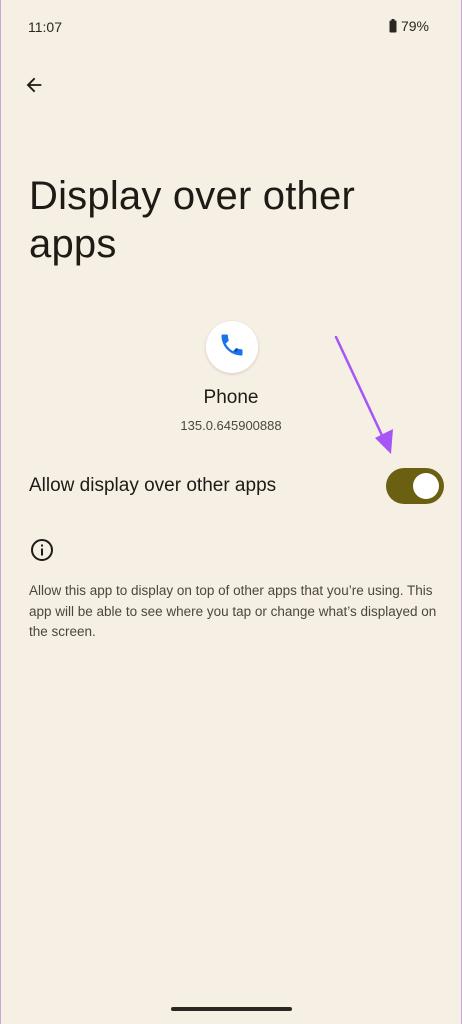  I want to click on arrow-left-icon, so click(34, 87).